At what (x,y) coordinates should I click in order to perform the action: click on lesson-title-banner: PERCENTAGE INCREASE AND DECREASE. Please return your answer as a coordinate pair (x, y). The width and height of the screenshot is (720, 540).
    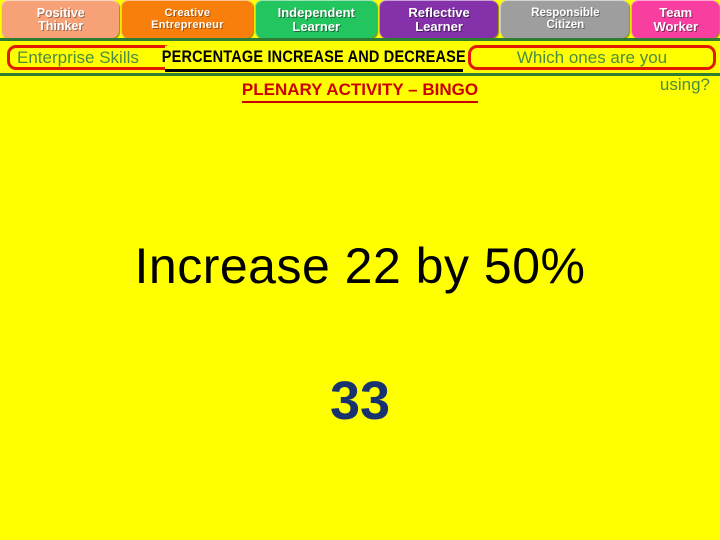
    Looking at the image, I should click on (314, 59).